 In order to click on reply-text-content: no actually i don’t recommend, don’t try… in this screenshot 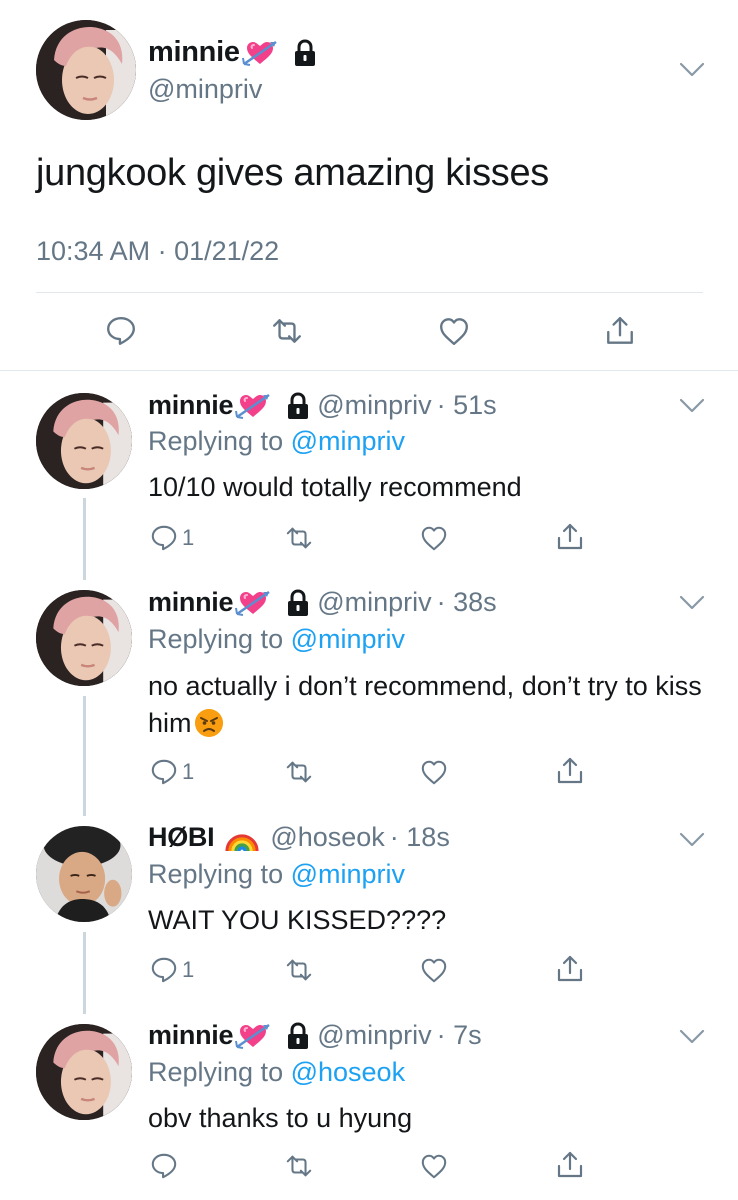, I will do `click(425, 704)`.